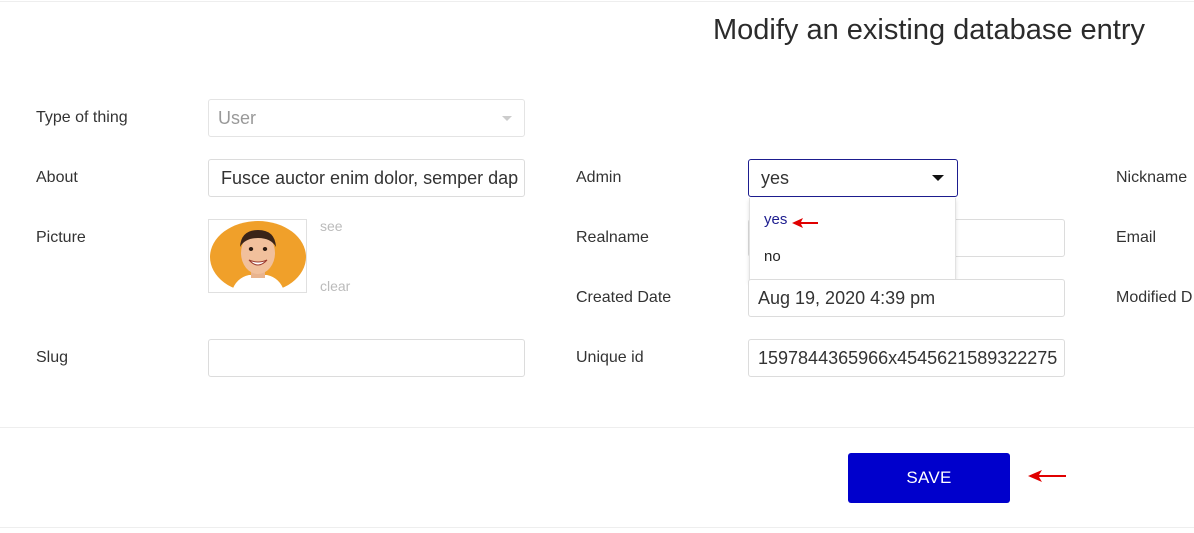  I want to click on top-divider, so click(597, 1).